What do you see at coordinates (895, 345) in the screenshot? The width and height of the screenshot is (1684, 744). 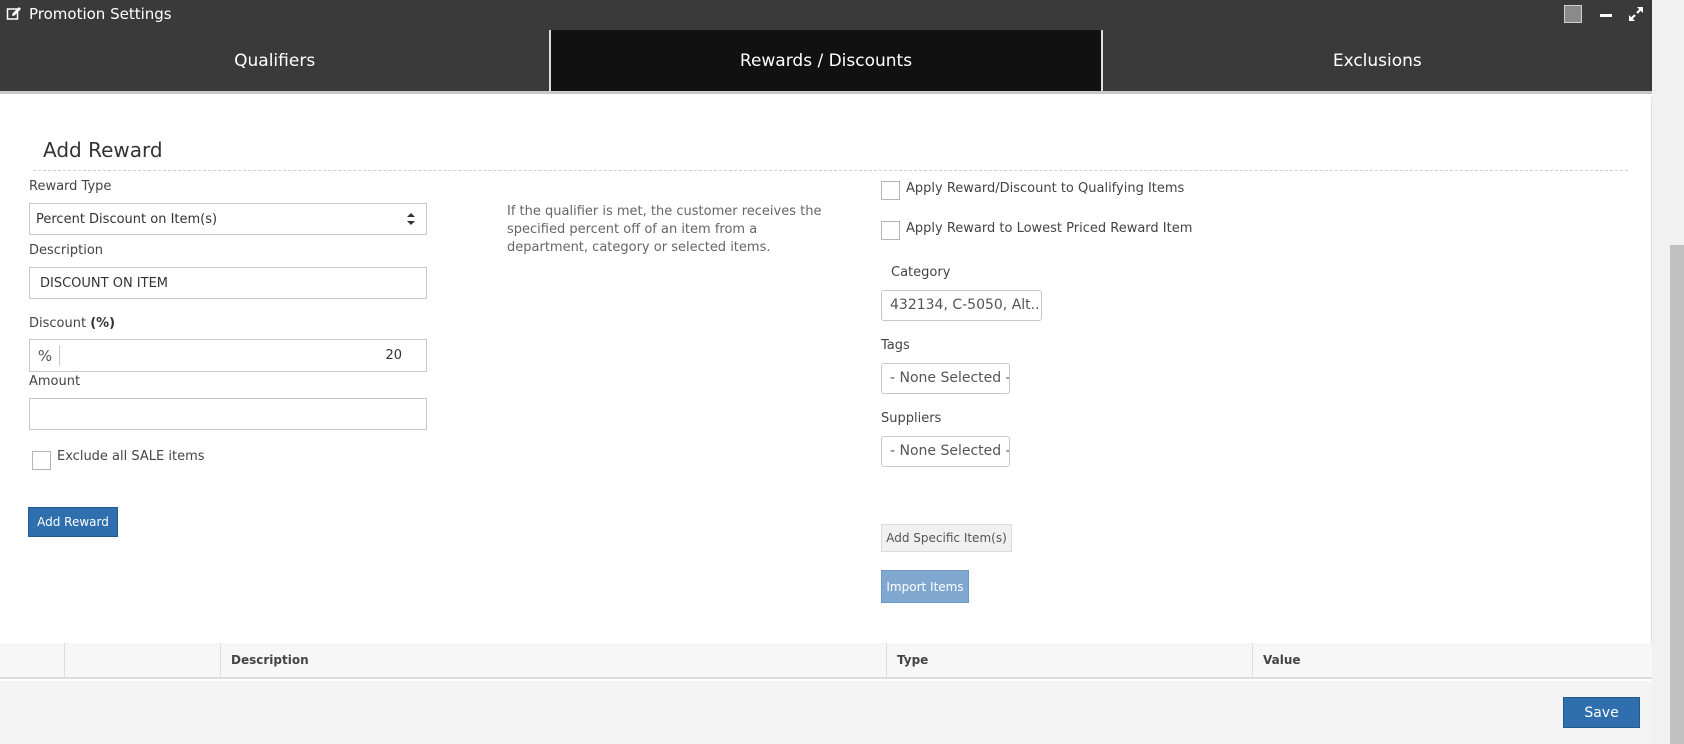 I see `tags-label: Tags` at bounding box center [895, 345].